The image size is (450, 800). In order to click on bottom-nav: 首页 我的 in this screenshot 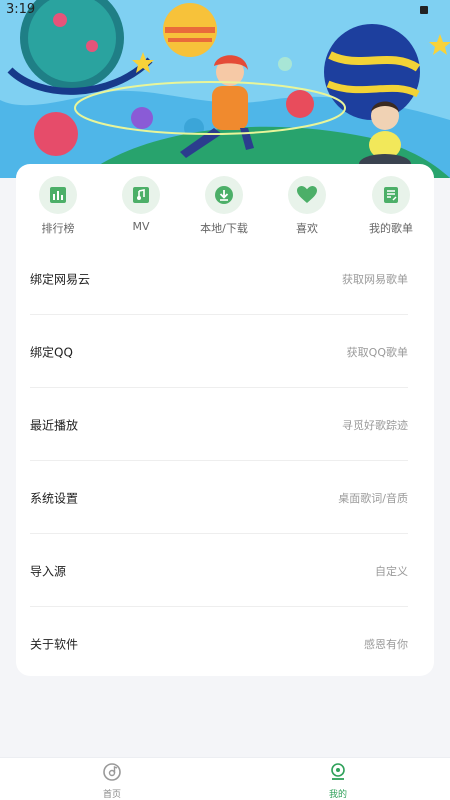, I will do `click(225, 778)`.